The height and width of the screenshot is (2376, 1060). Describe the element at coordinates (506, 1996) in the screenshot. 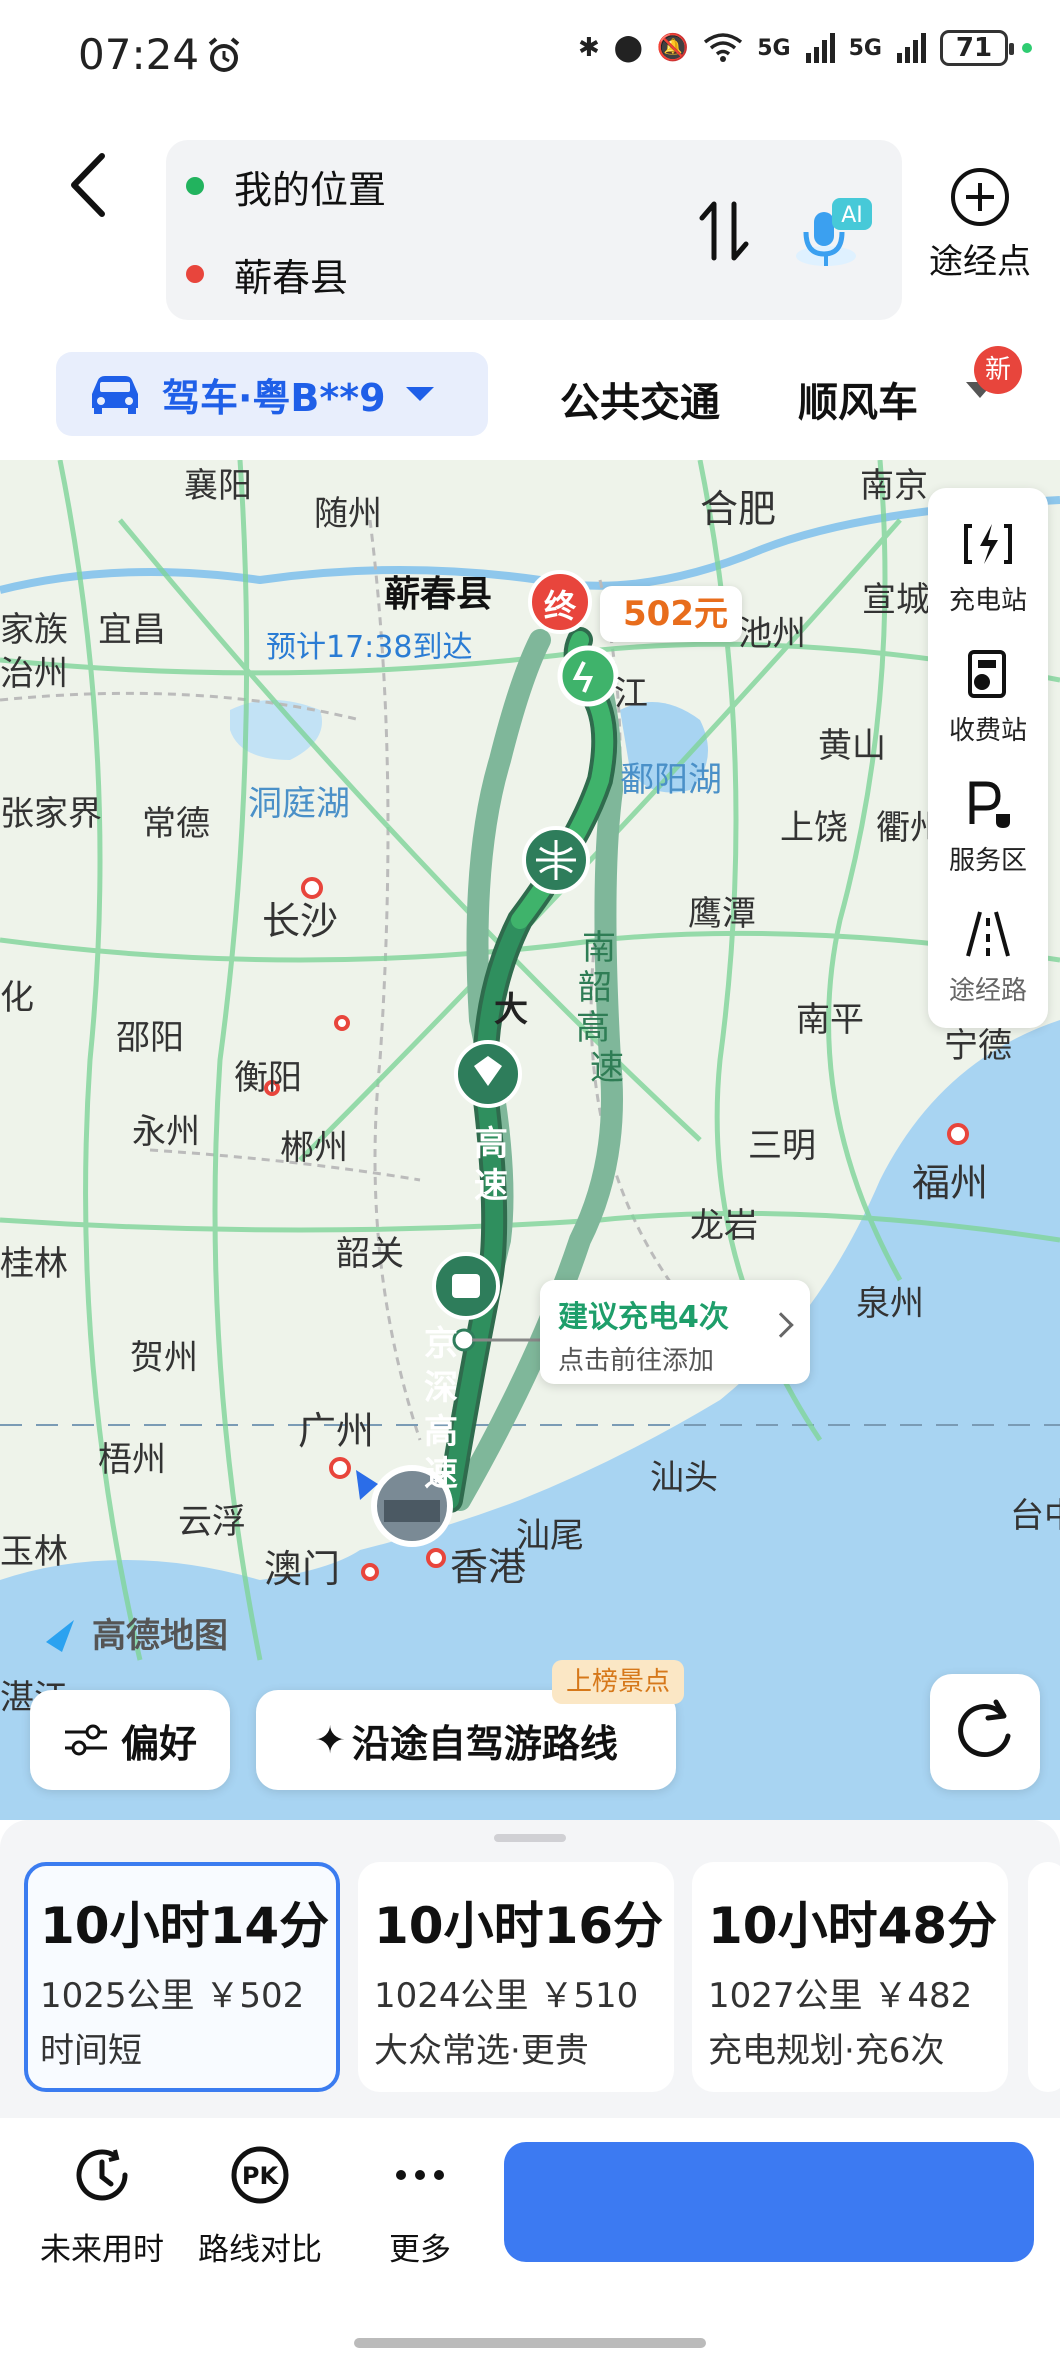

I see `route-distance-cost: 1024公里 ￥510` at that location.